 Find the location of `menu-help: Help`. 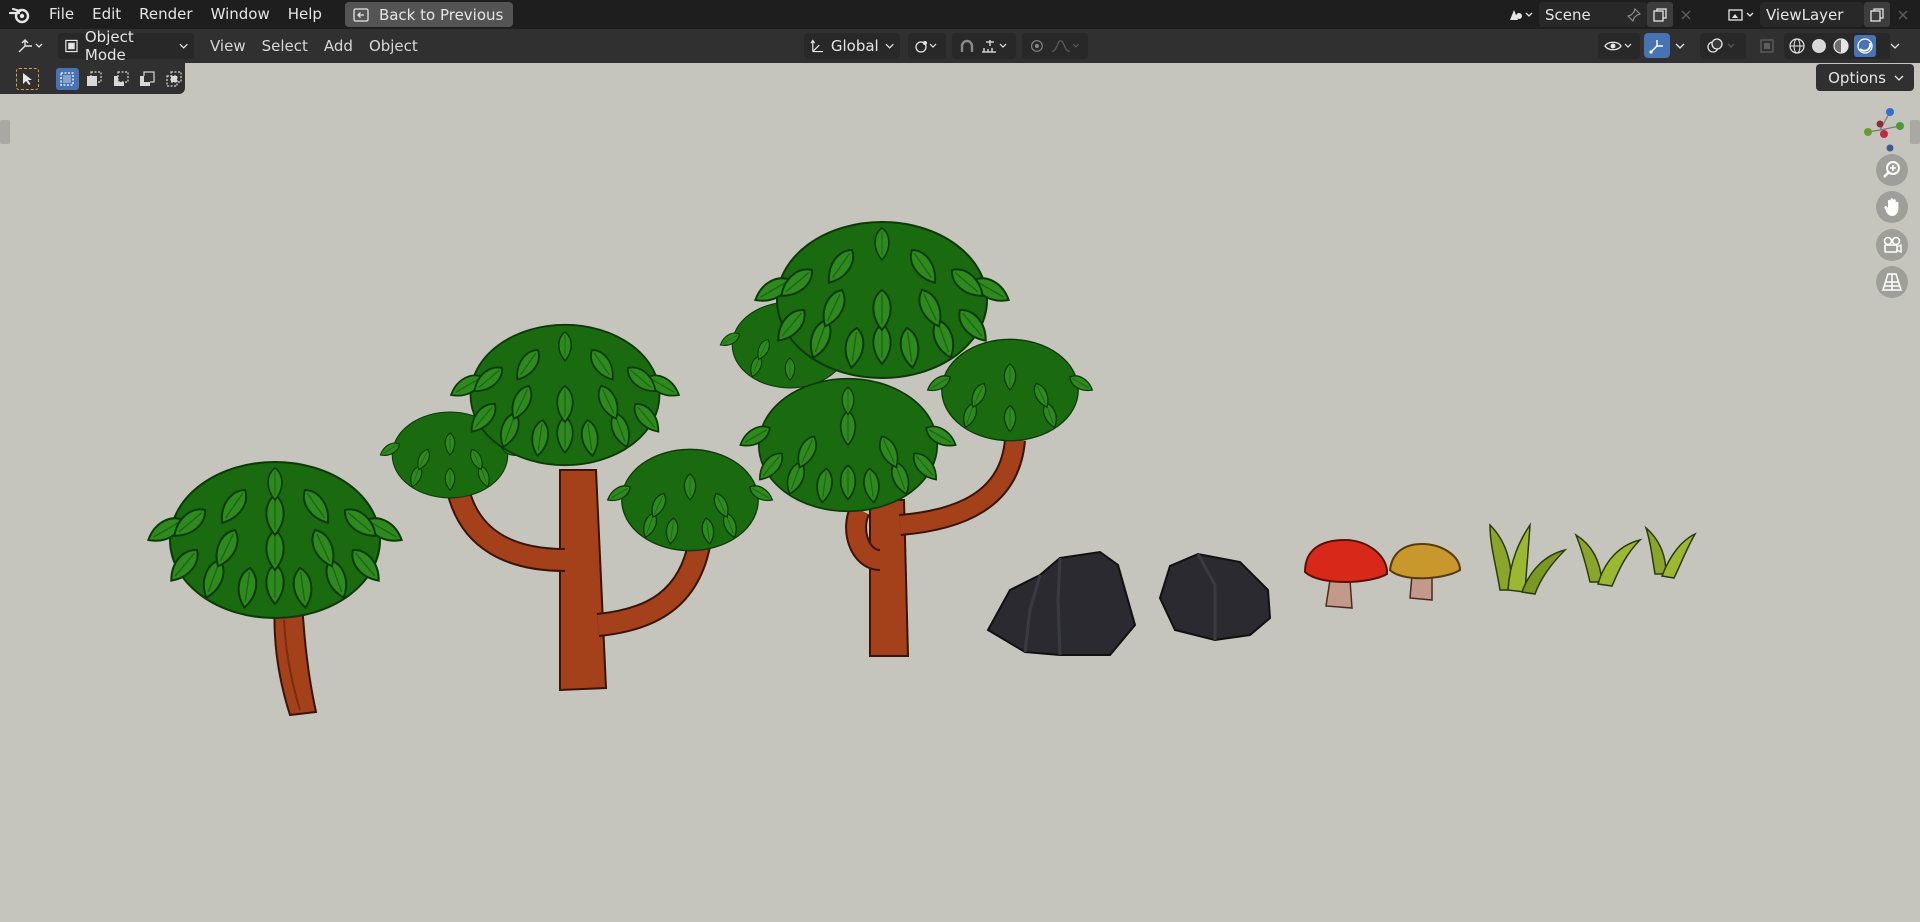

menu-help: Help is located at coordinates (305, 14).